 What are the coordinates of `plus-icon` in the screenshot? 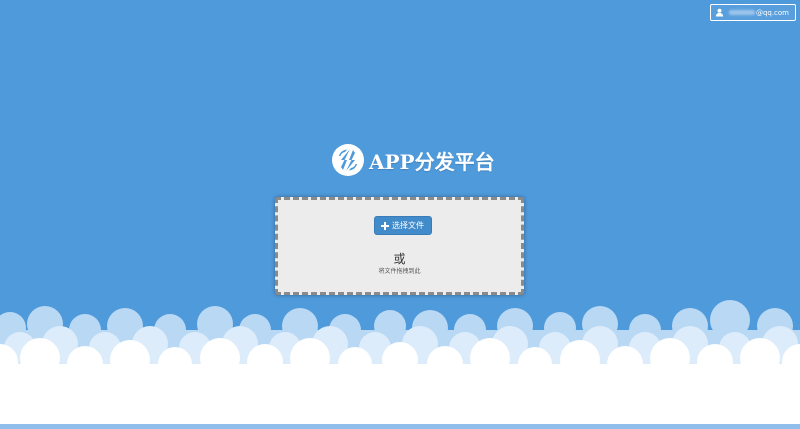 It's located at (385, 225).